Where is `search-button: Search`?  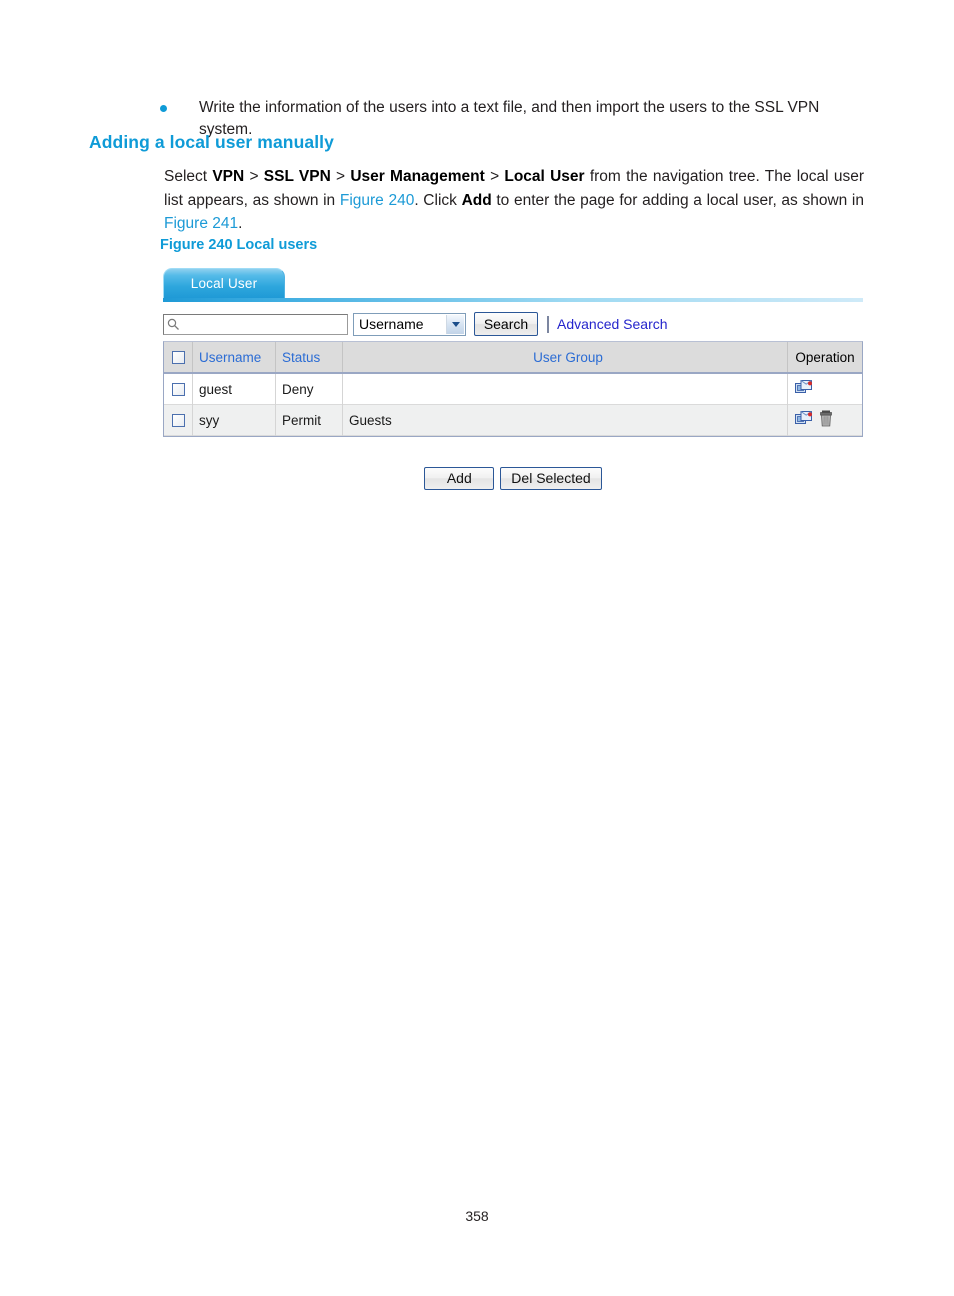 search-button: Search is located at coordinates (506, 324).